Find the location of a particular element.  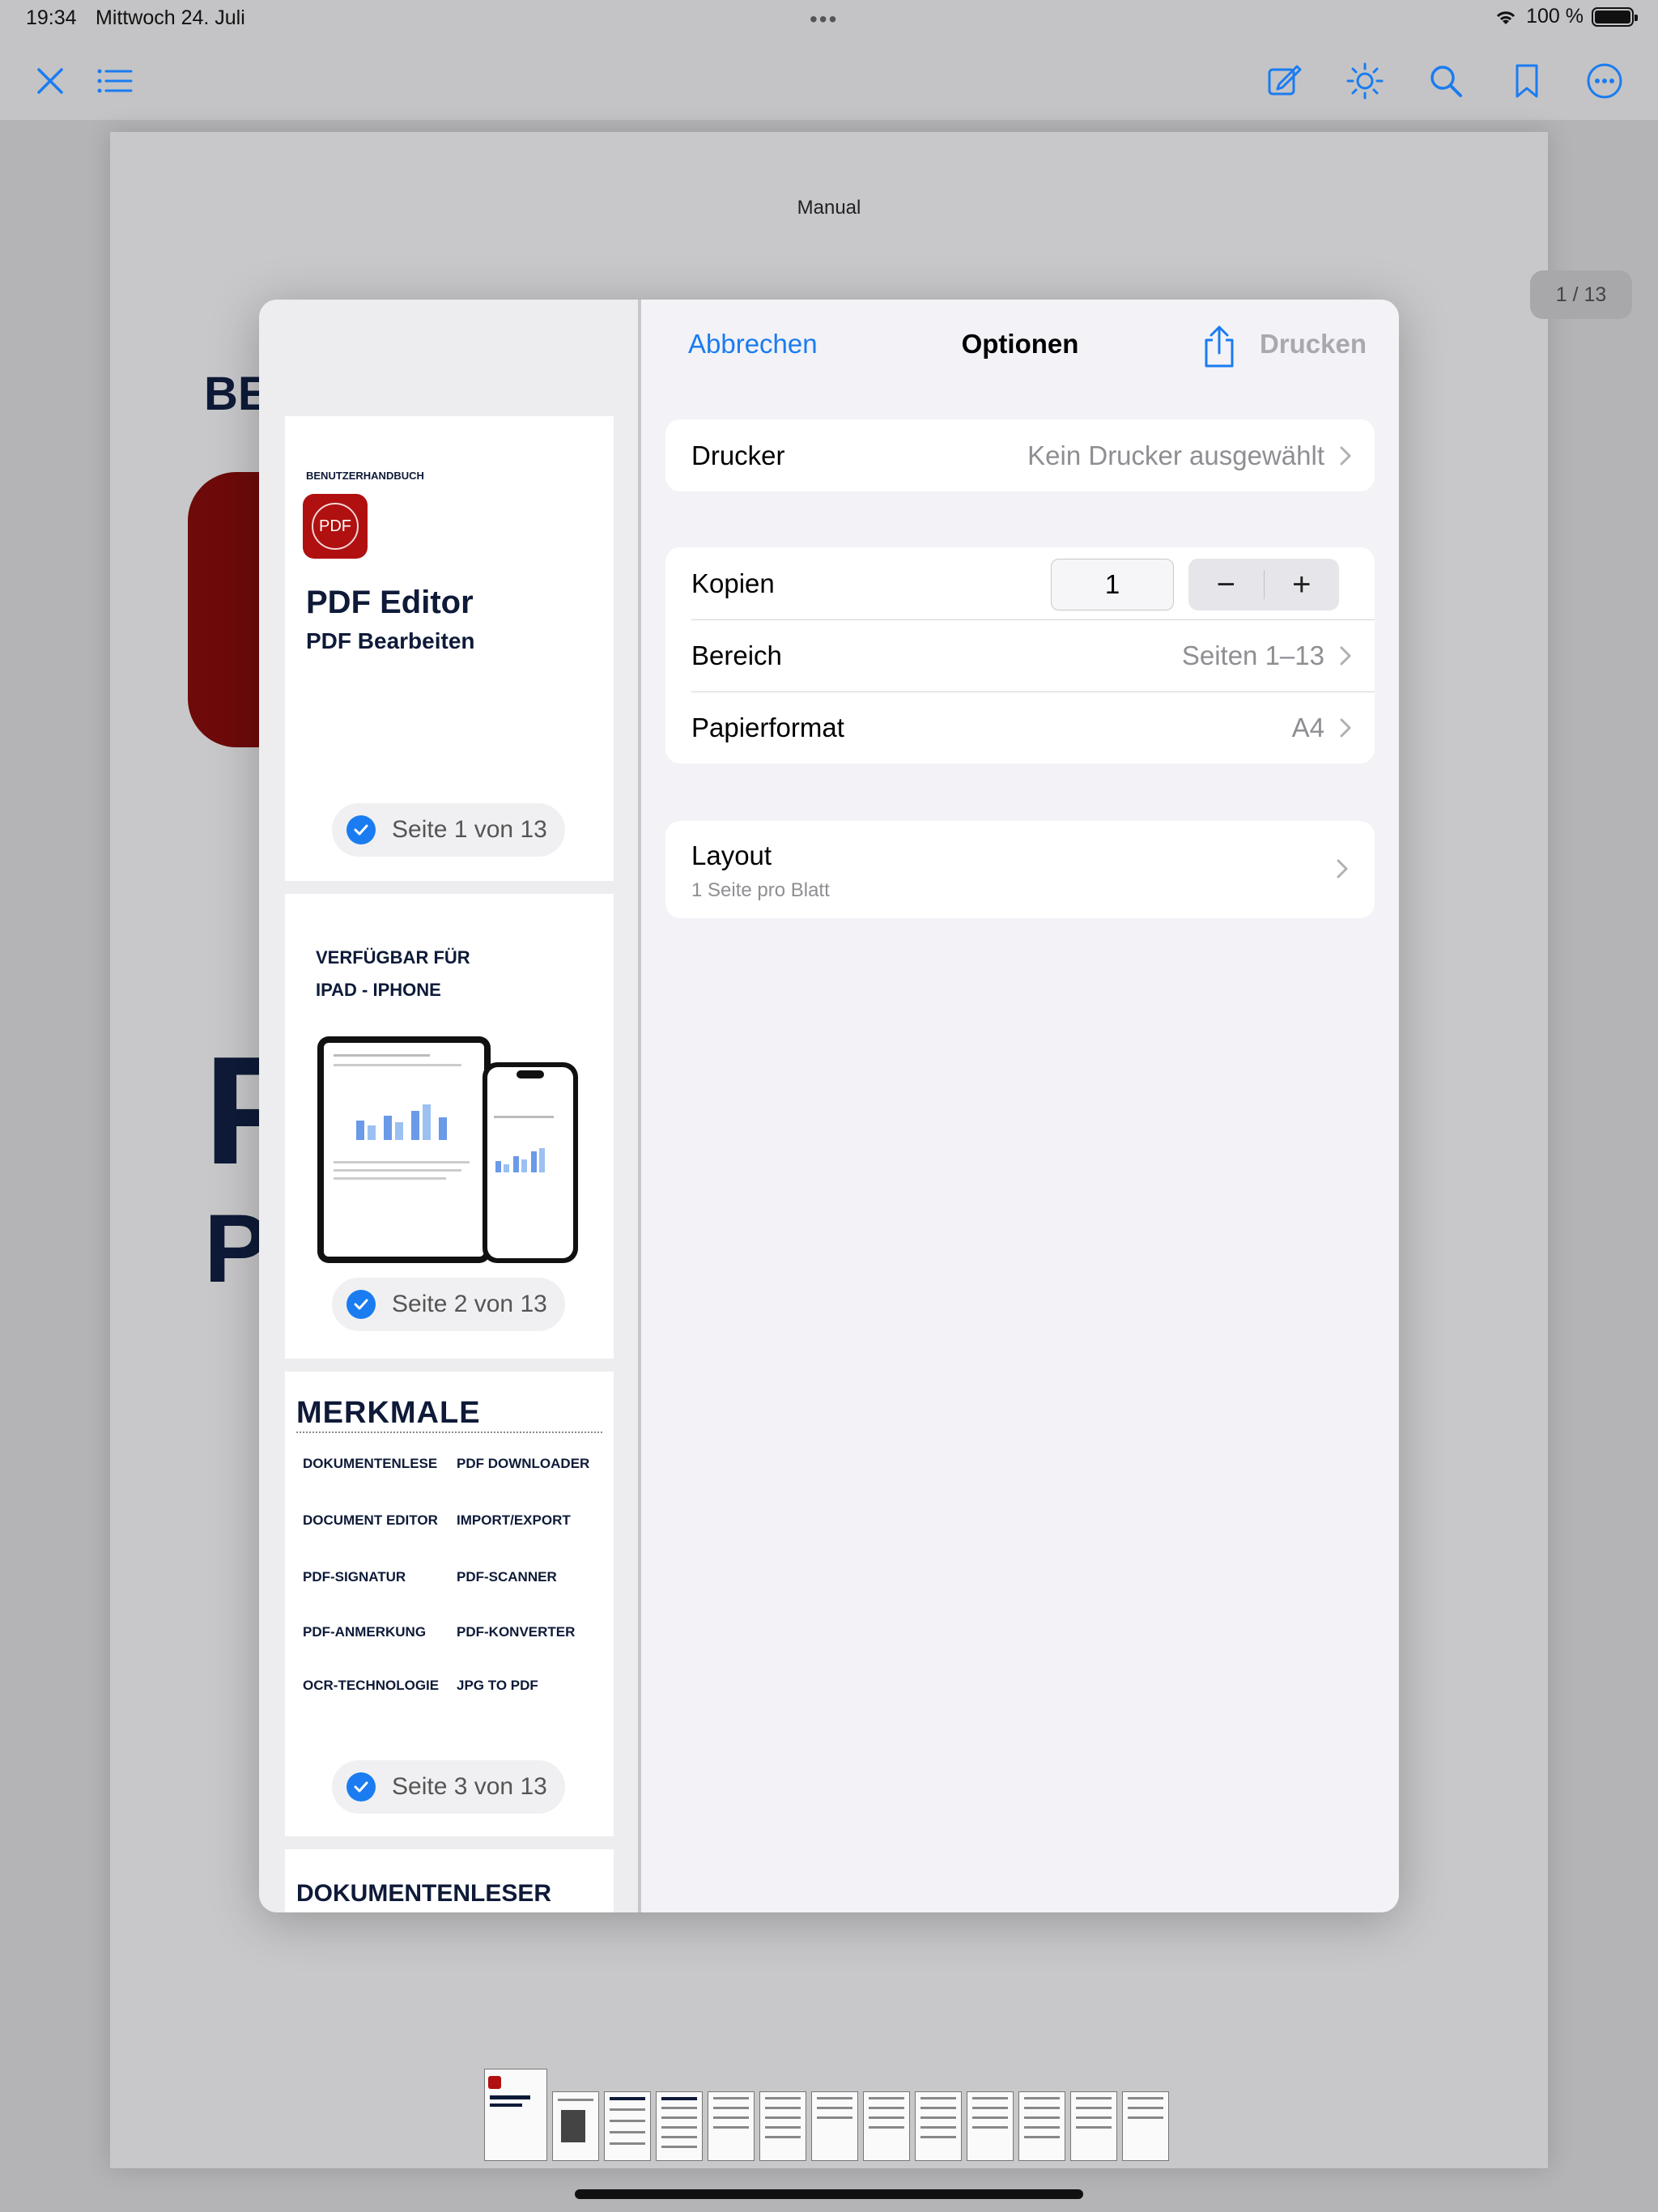

range-row: Bereich Seiten 1–13 is located at coordinates (1020, 655).